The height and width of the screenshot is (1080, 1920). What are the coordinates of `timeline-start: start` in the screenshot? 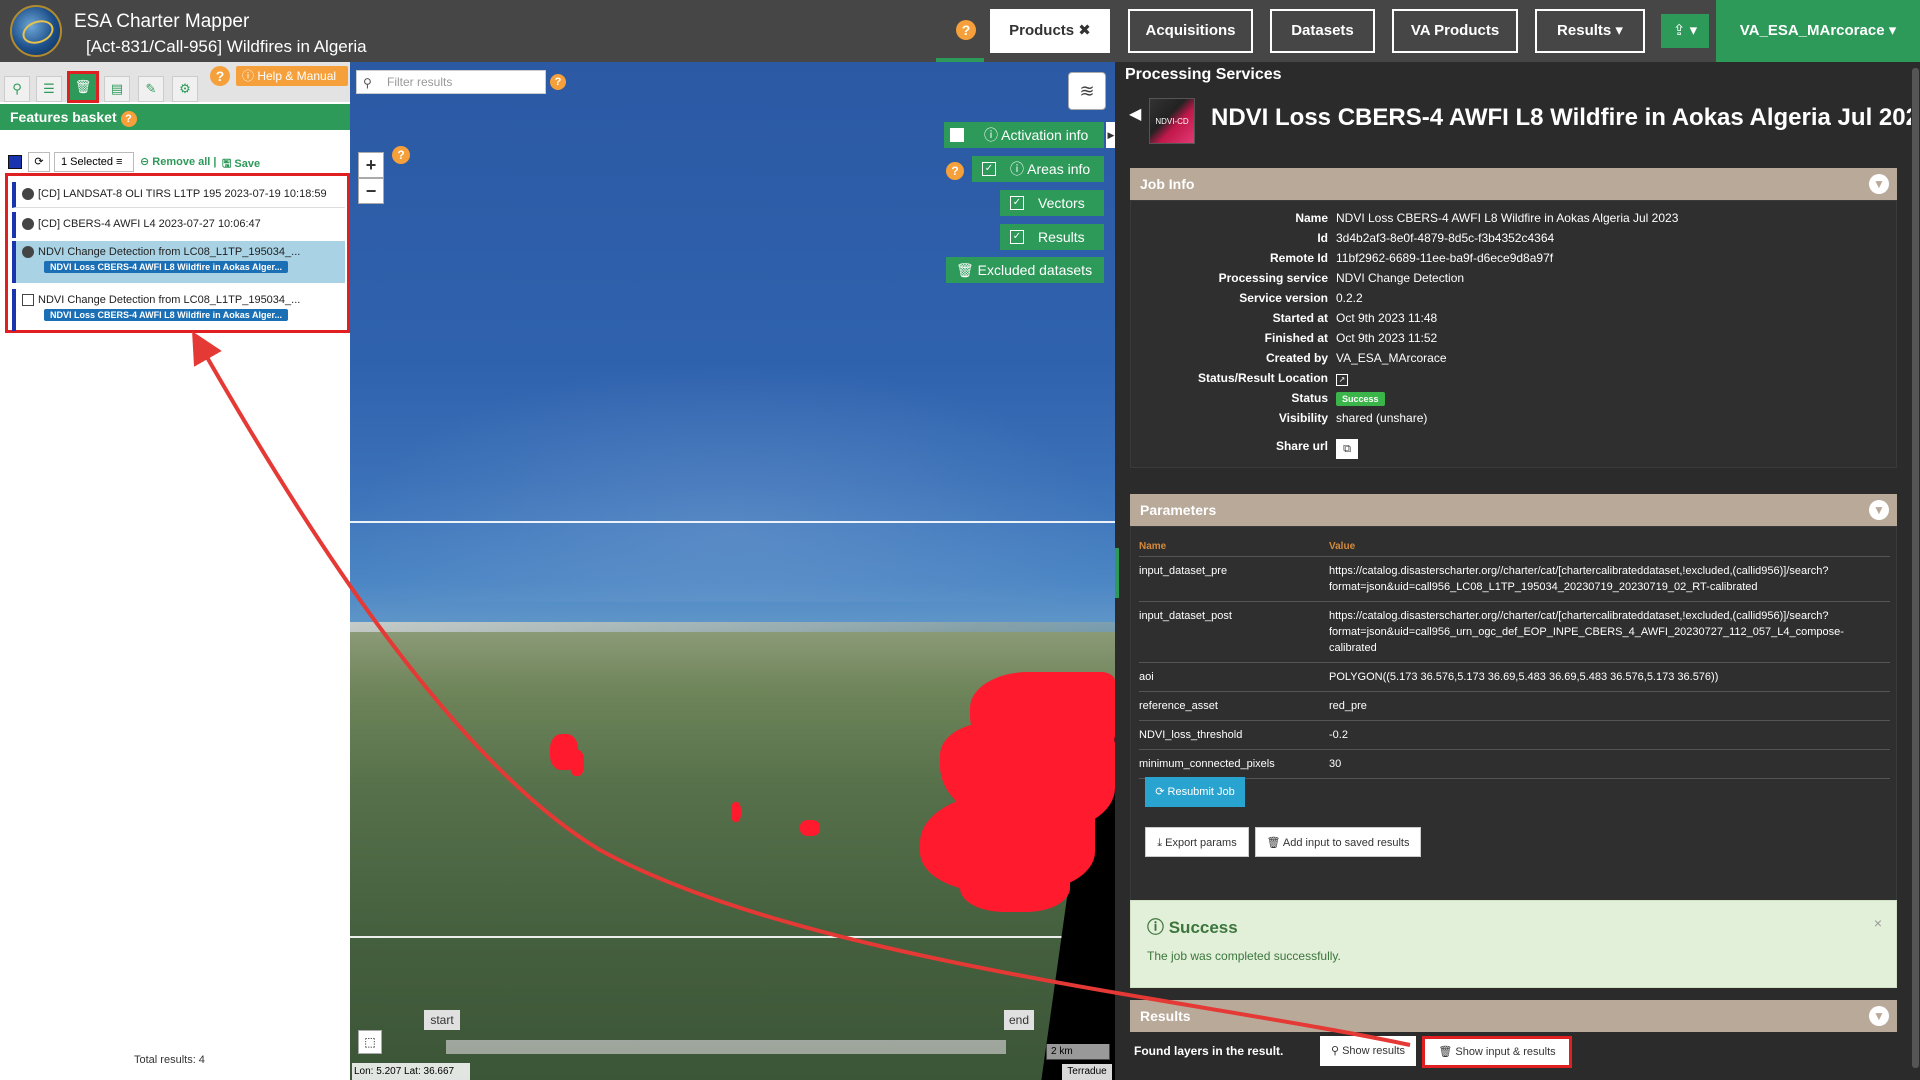 It's located at (442, 1020).